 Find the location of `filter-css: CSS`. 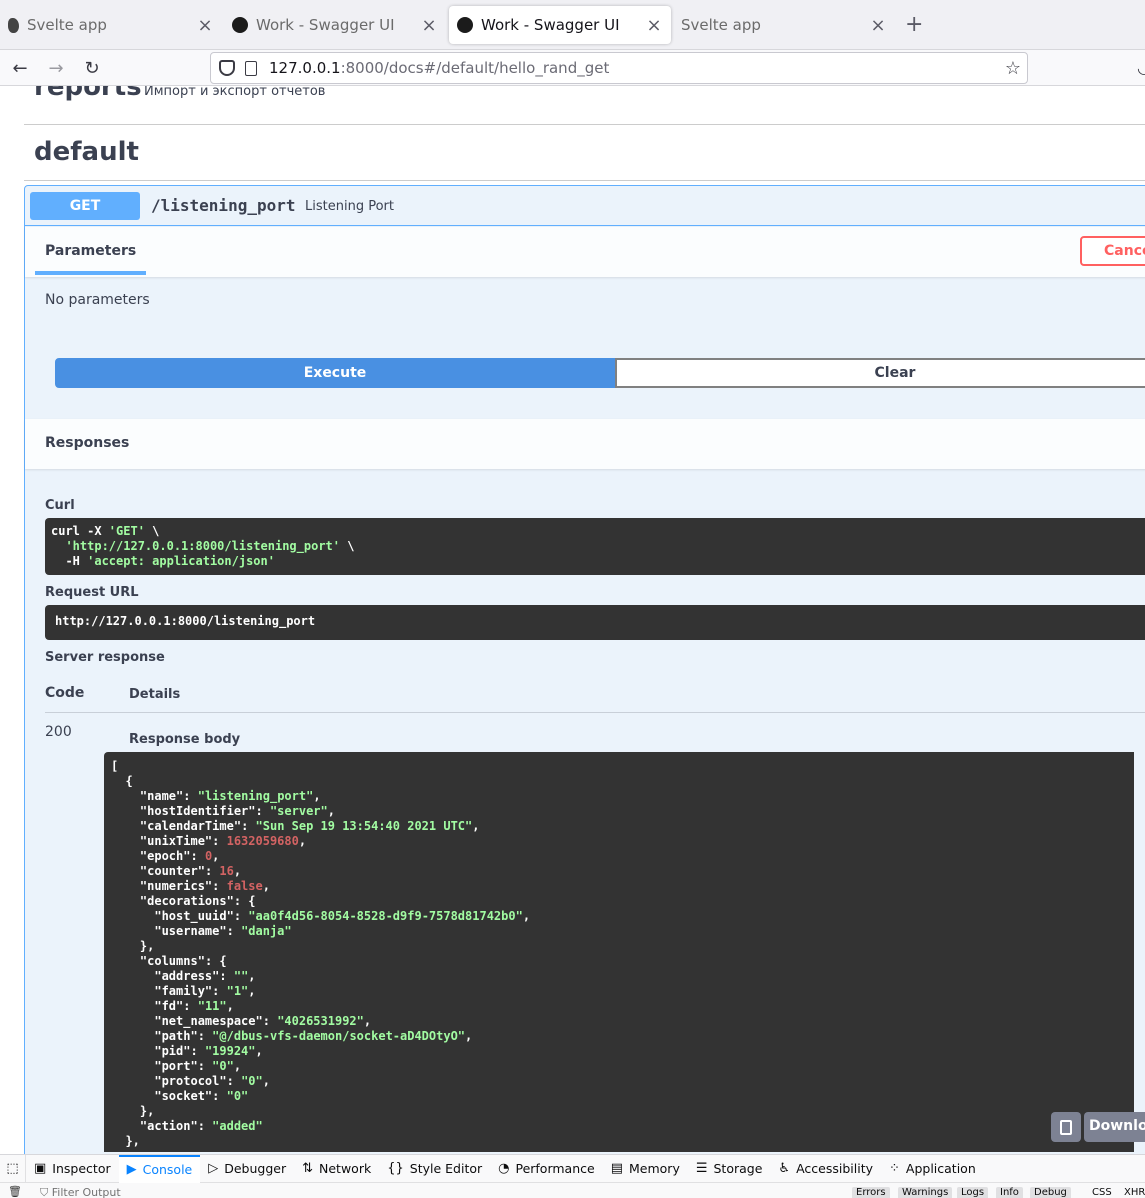

filter-css: CSS is located at coordinates (1102, 1192).